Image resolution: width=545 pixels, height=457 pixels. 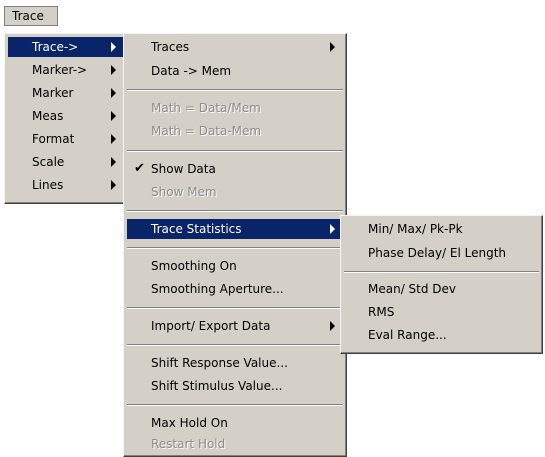 I want to click on menu-item-label: Meas, so click(x=48, y=116).